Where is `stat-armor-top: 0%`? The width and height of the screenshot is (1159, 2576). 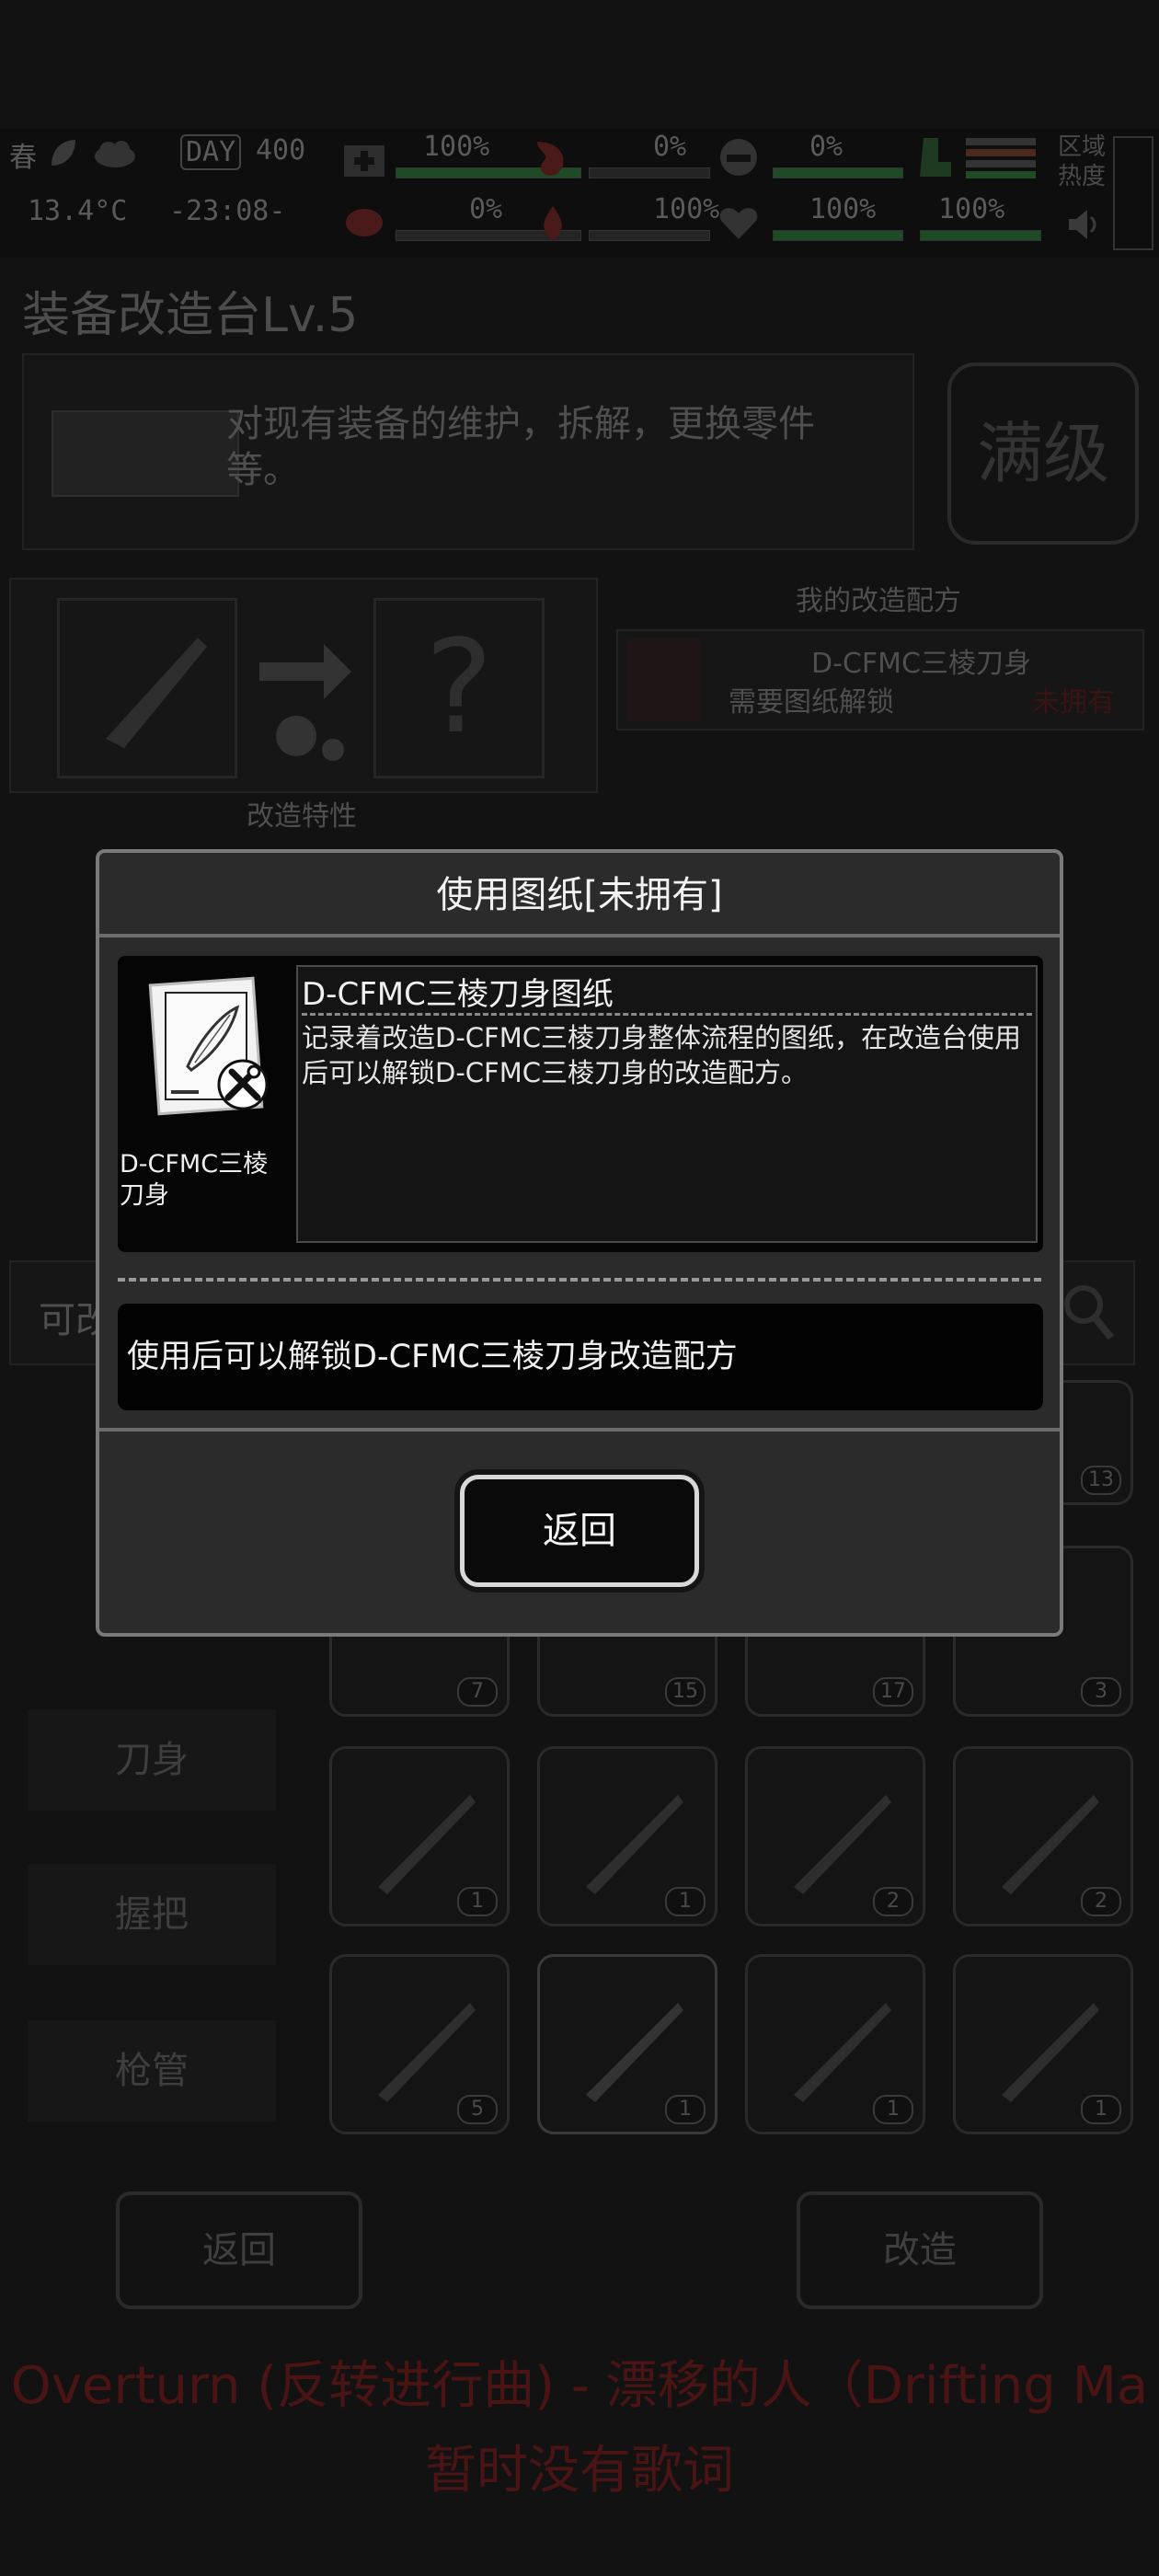 stat-armor-top: 0% is located at coordinates (826, 147).